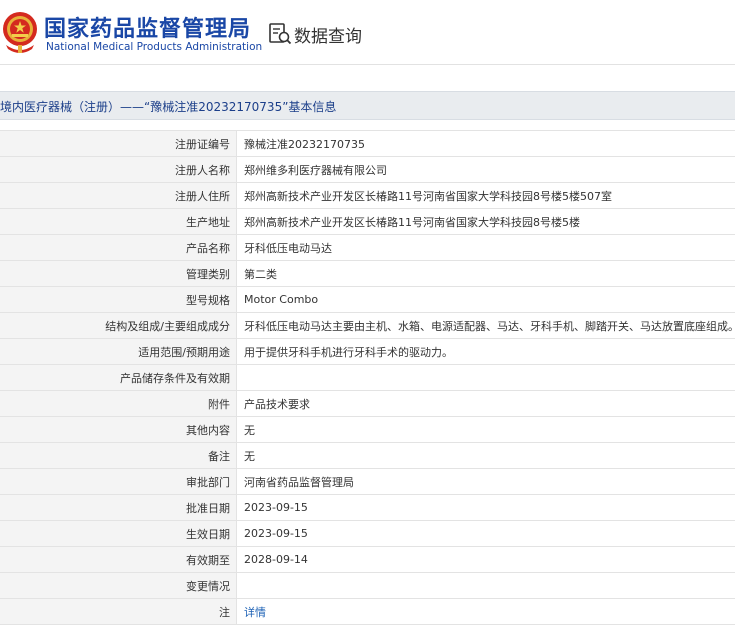 Image resolution: width=735 pixels, height=626 pixels. Describe the element at coordinates (118, 507) in the screenshot. I see `field-label: 批准日期` at that location.